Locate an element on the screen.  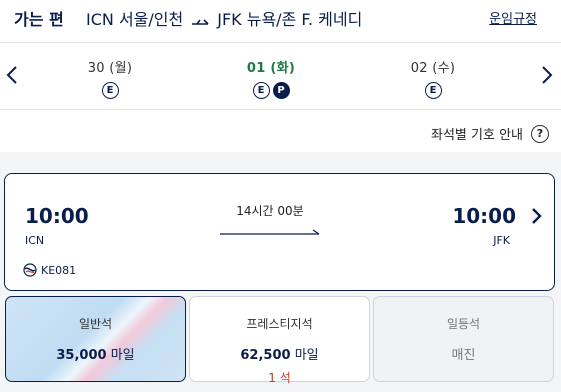
route: ICN 서울/인천 JFK 뉴욕/존 F. 케네디 is located at coordinates (224, 18).